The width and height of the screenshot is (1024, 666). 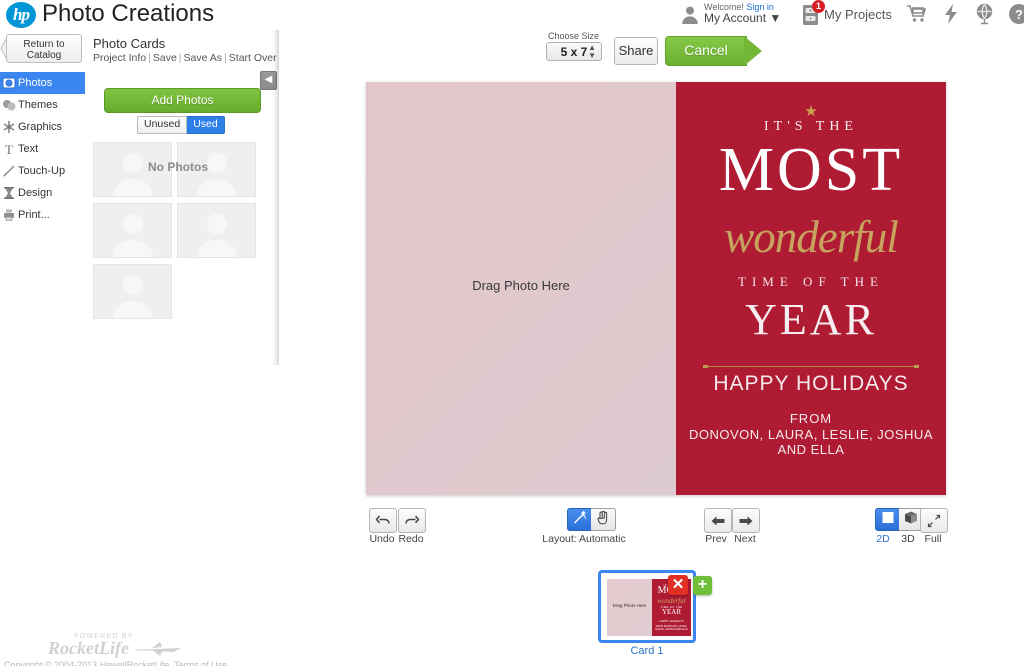 I want to click on square-icon, so click(x=888, y=520).